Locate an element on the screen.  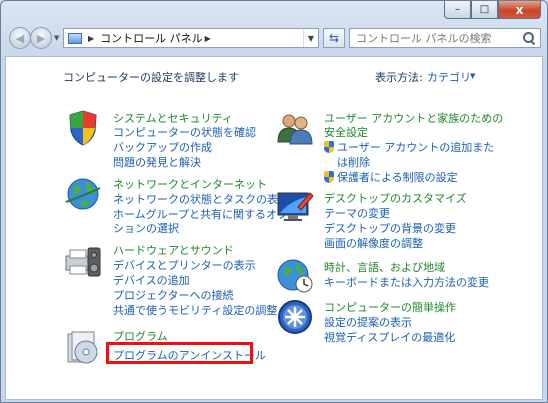
link-adjust-resolution: 画面の解像度の調整 is located at coordinates (373, 243).